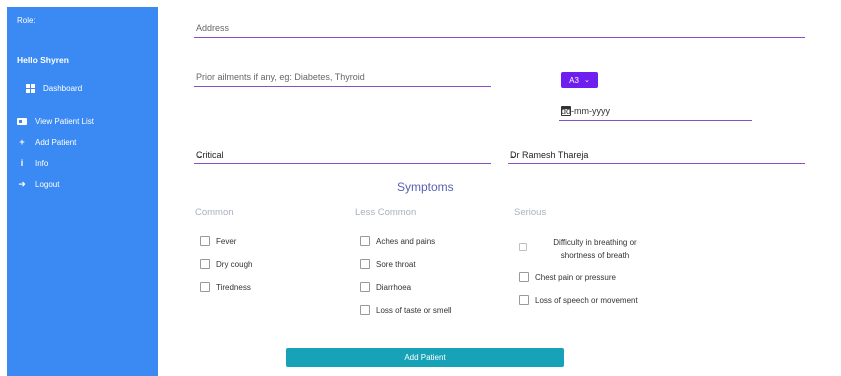 Image resolution: width=841 pixels, height=376 pixels. What do you see at coordinates (42, 163) in the screenshot?
I see `sidebar-item-label: Info` at bounding box center [42, 163].